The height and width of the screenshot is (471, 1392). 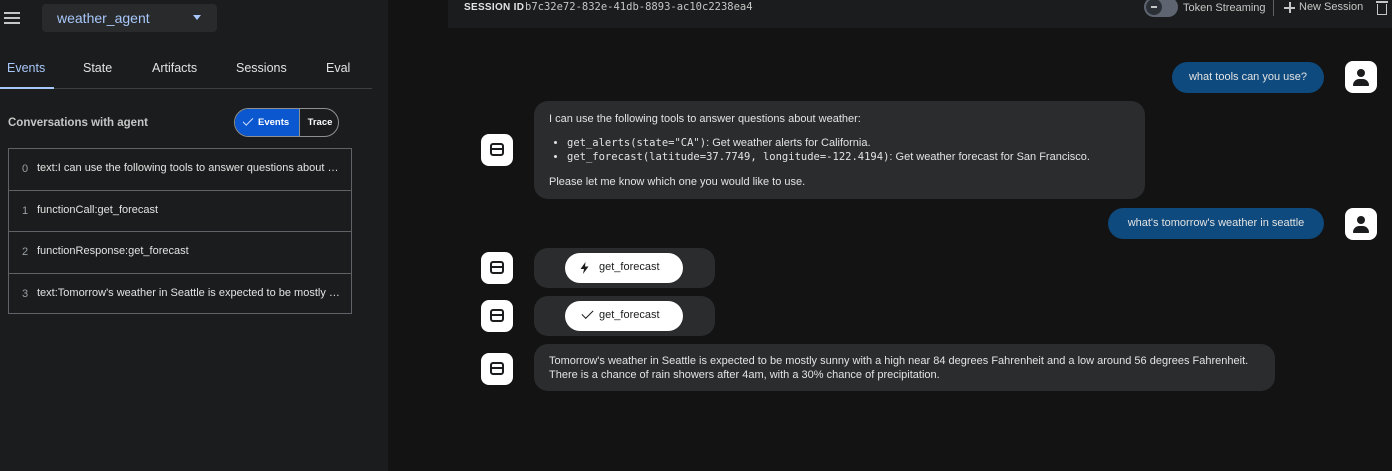 What do you see at coordinates (27, 88) in the screenshot?
I see `active-tab-indicator` at bounding box center [27, 88].